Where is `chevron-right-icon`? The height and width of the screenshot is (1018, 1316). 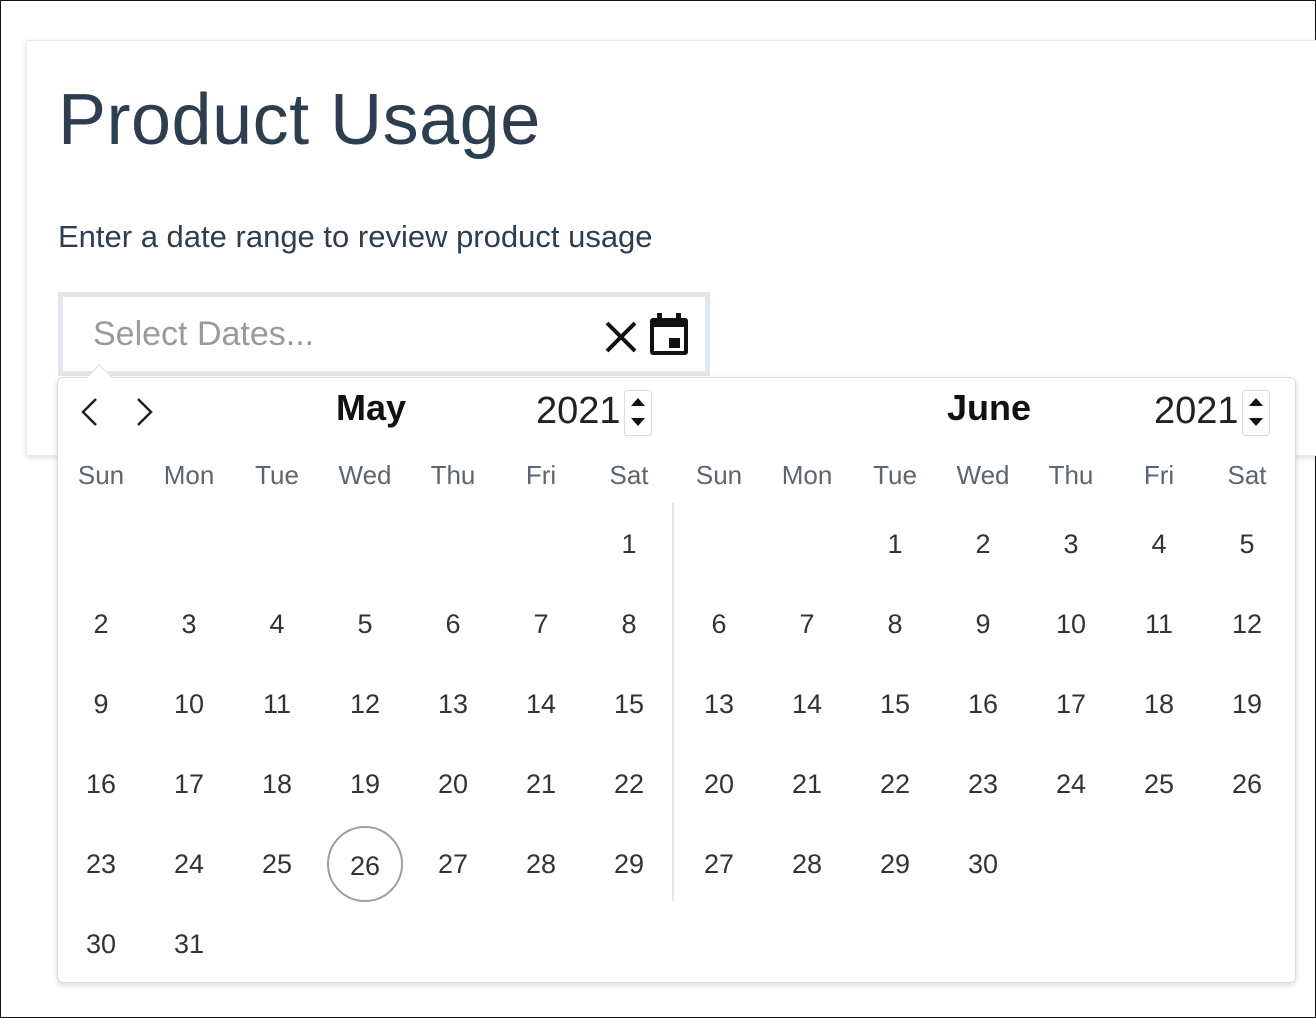
chevron-right-icon is located at coordinates (144, 412).